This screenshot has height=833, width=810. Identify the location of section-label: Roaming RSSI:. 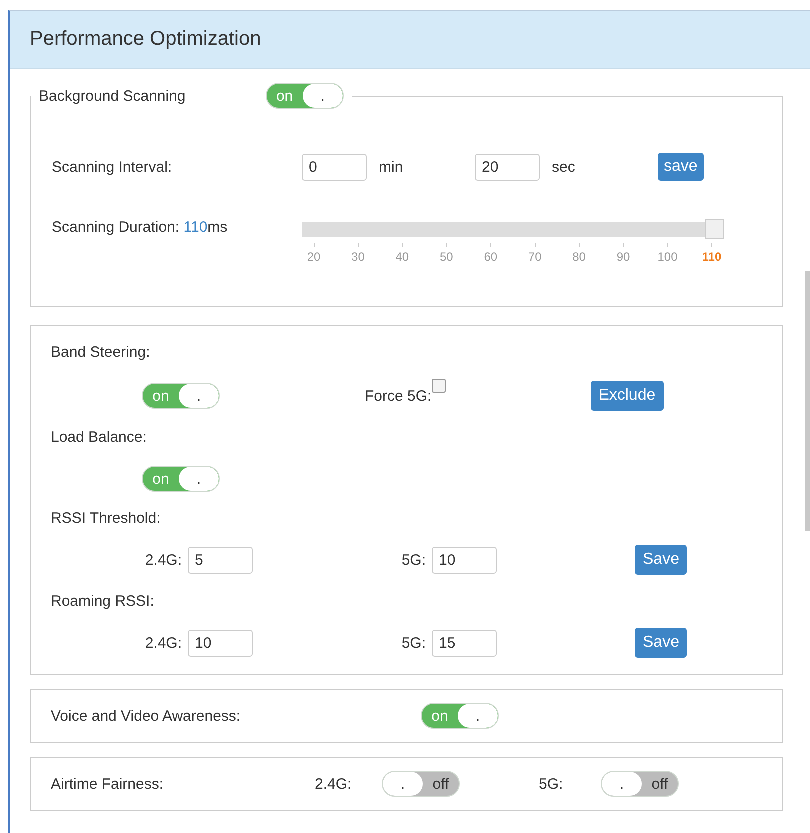
(103, 601).